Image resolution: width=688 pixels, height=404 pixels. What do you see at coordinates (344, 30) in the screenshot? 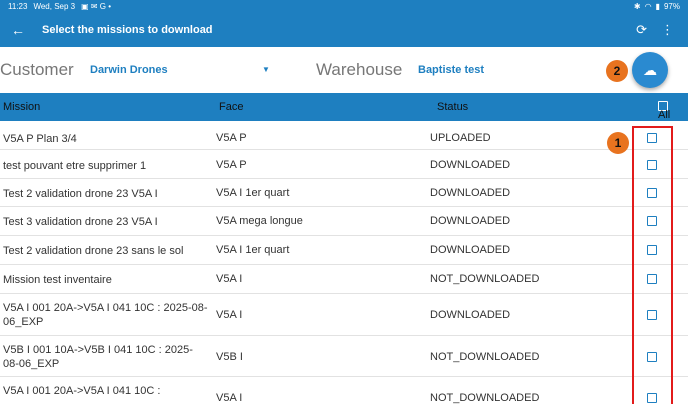
I see `app-bar: ← Select the missions to download ⟳ ⋮` at bounding box center [344, 30].